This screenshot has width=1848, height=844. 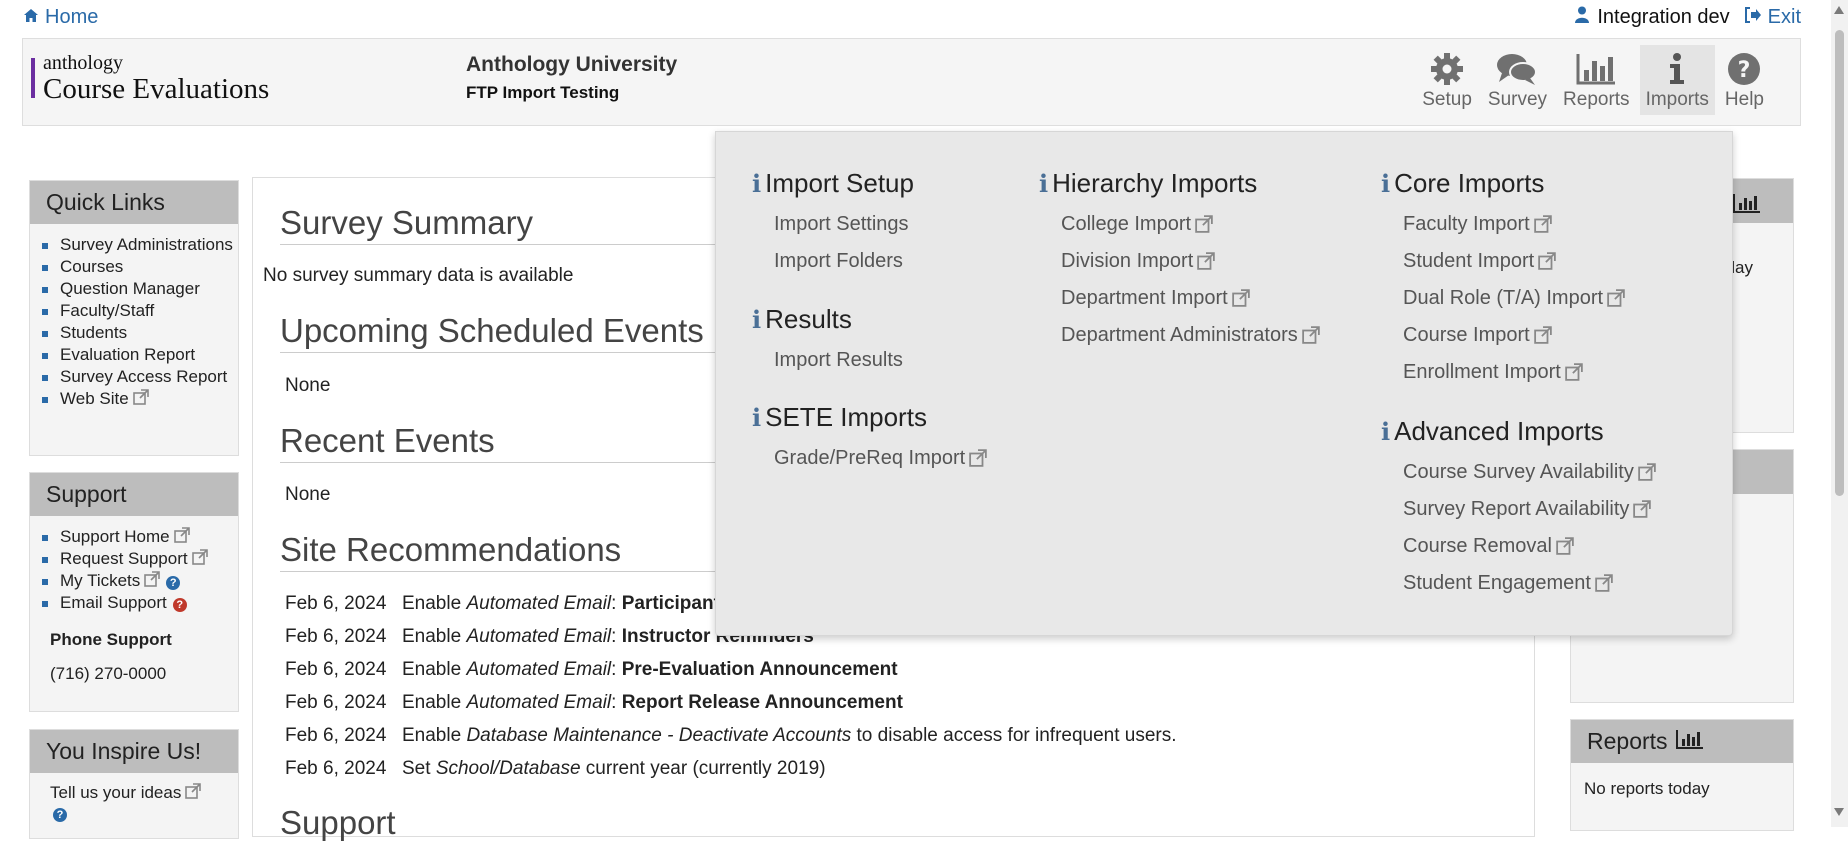 I want to click on sign-out-icon, so click(x=1753, y=17).